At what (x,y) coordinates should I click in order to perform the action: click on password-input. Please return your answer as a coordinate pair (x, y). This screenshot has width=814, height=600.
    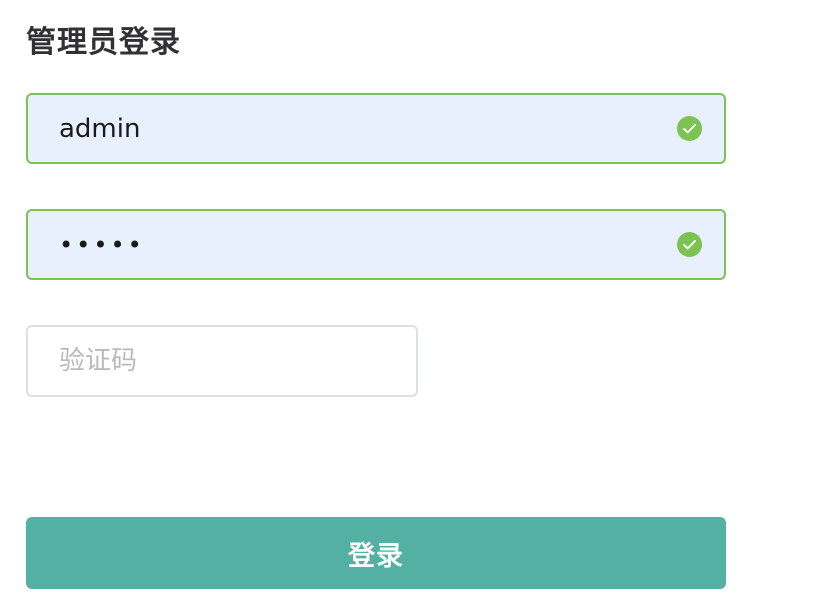
    Looking at the image, I should click on (352, 244).